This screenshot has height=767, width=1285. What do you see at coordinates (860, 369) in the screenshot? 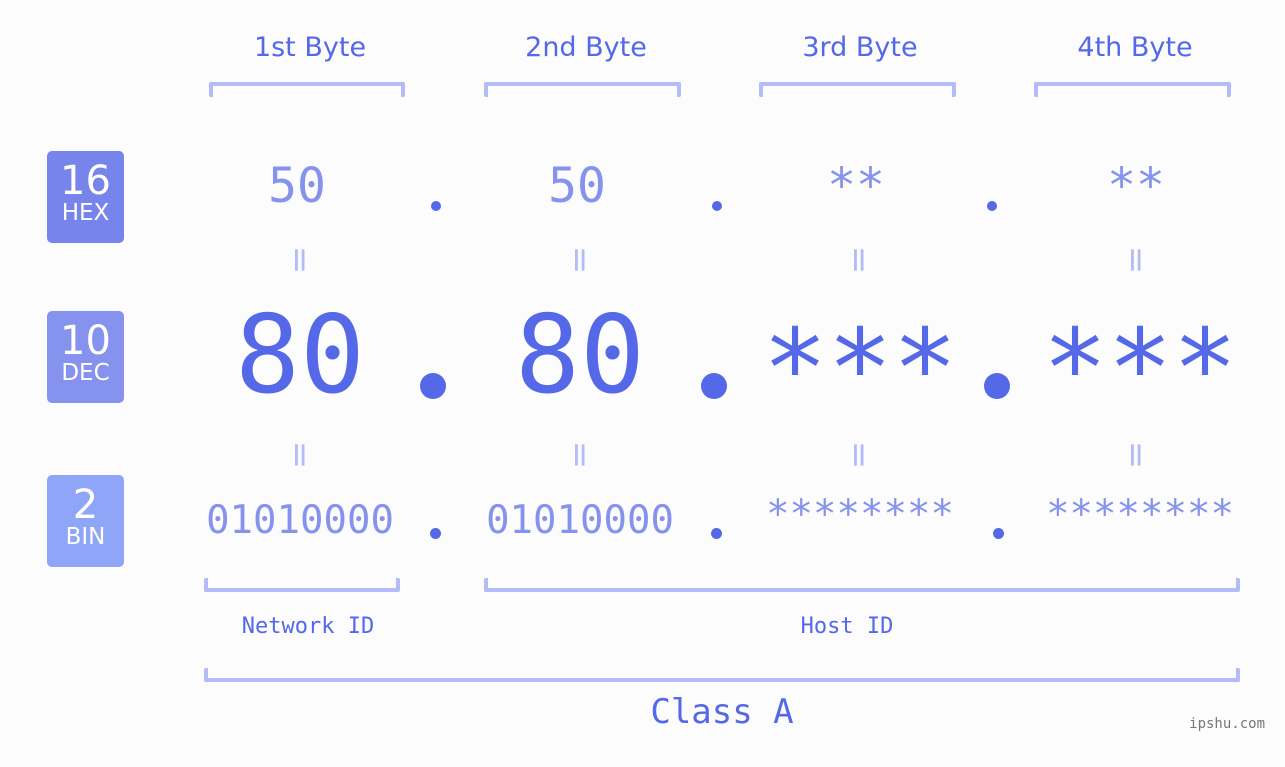
I see `dec-byte-3: ***` at bounding box center [860, 369].